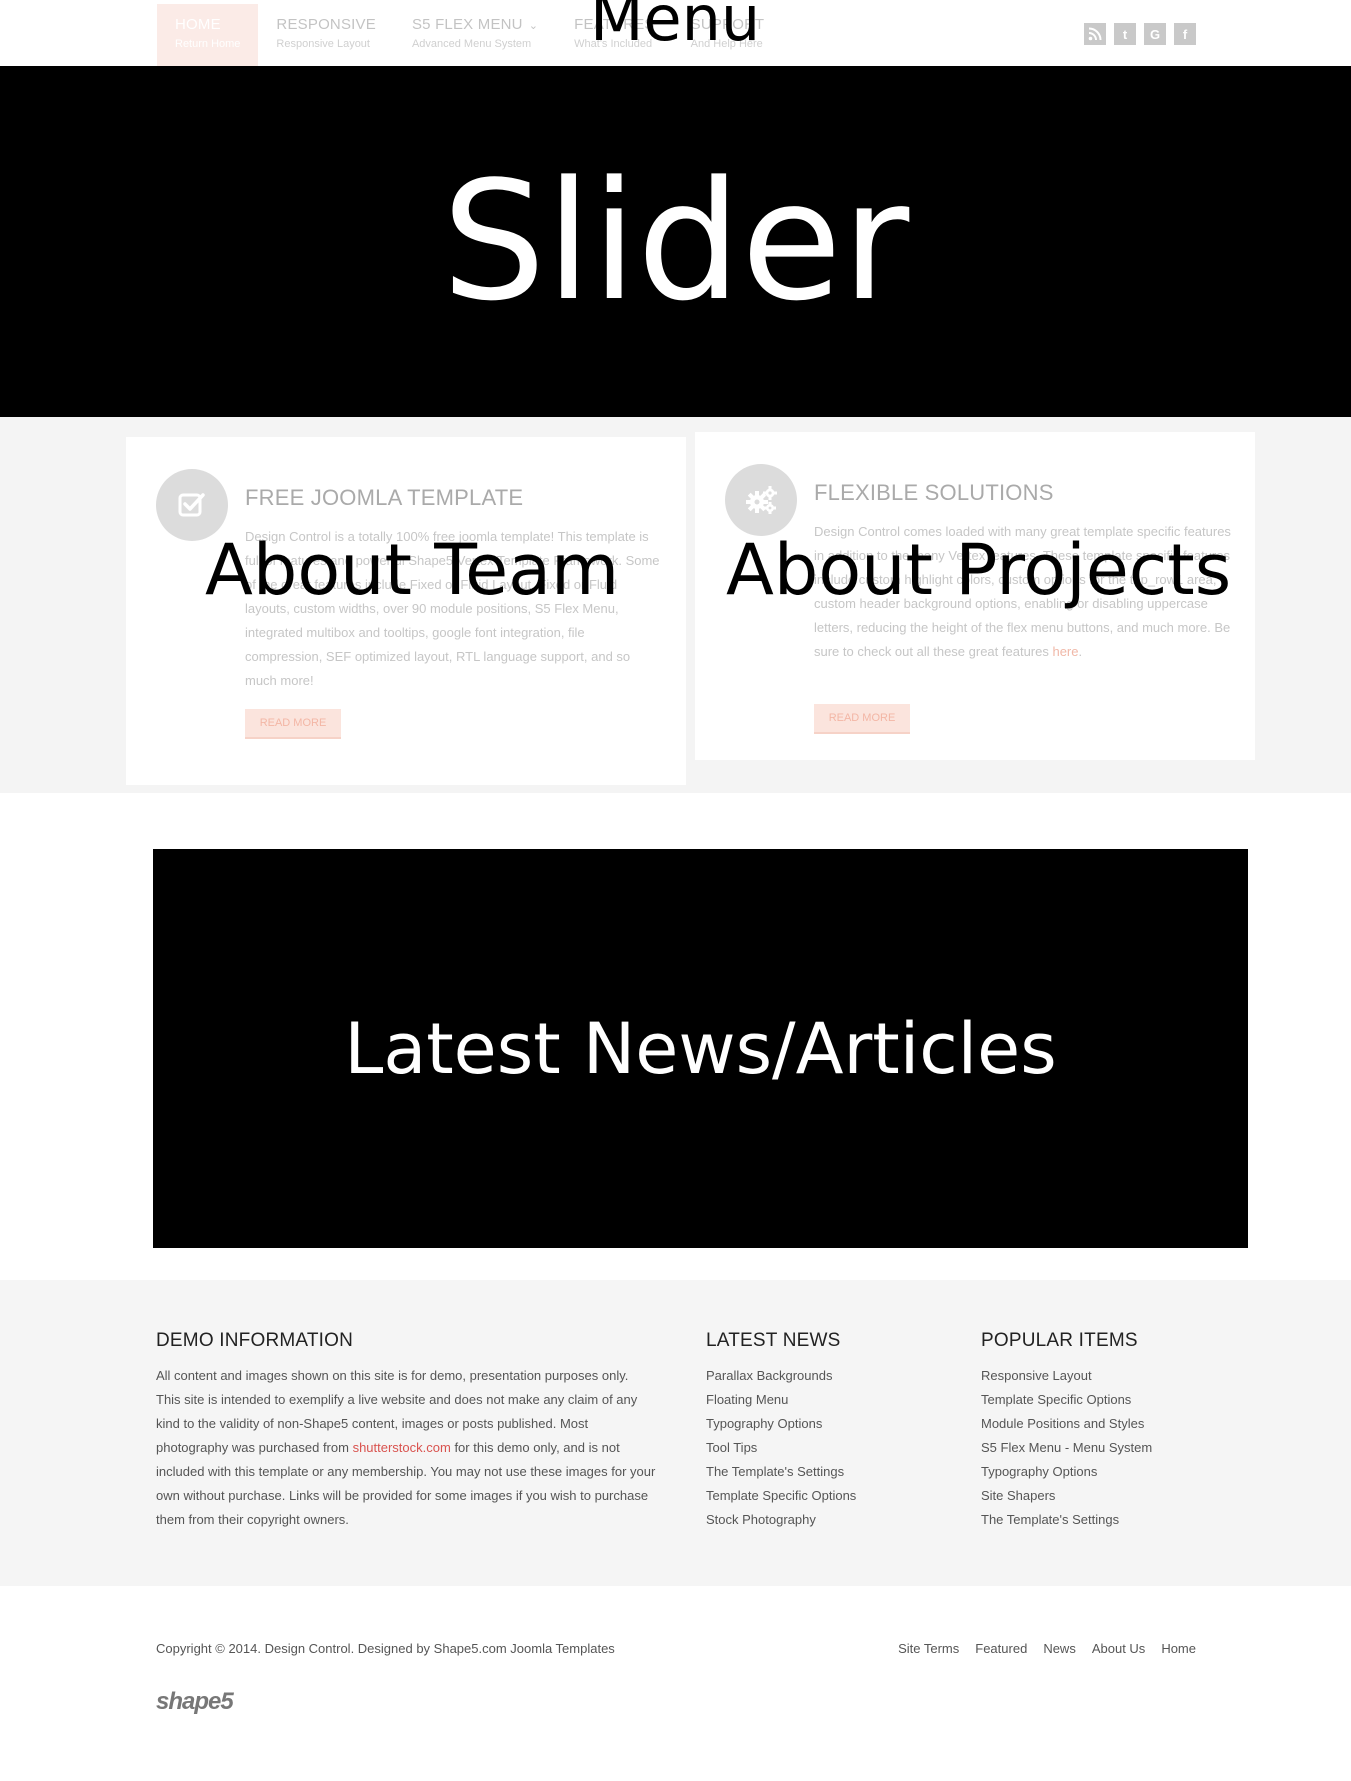 This screenshot has width=1351, height=1781. What do you see at coordinates (781, 1400) in the screenshot?
I see `list-item: Floating Menu` at bounding box center [781, 1400].